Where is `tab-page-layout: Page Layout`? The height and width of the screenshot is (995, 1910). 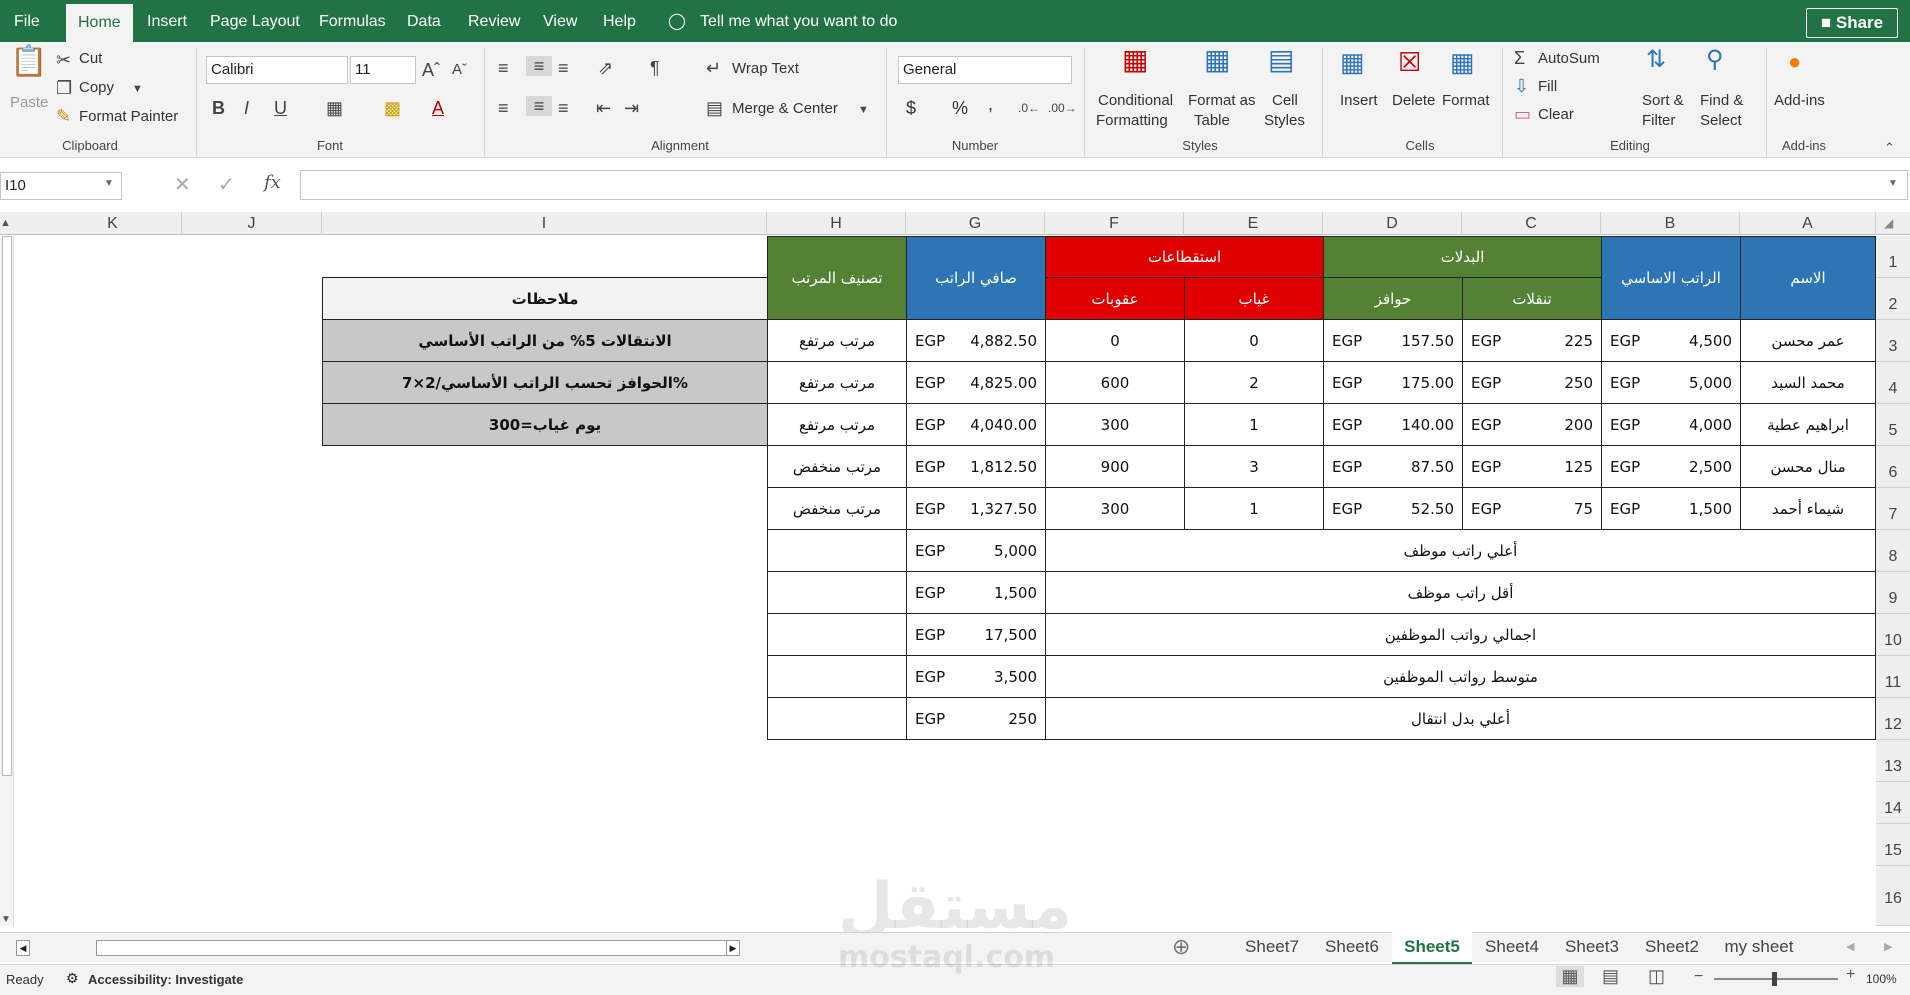
tab-page-layout: Page Layout is located at coordinates (255, 21).